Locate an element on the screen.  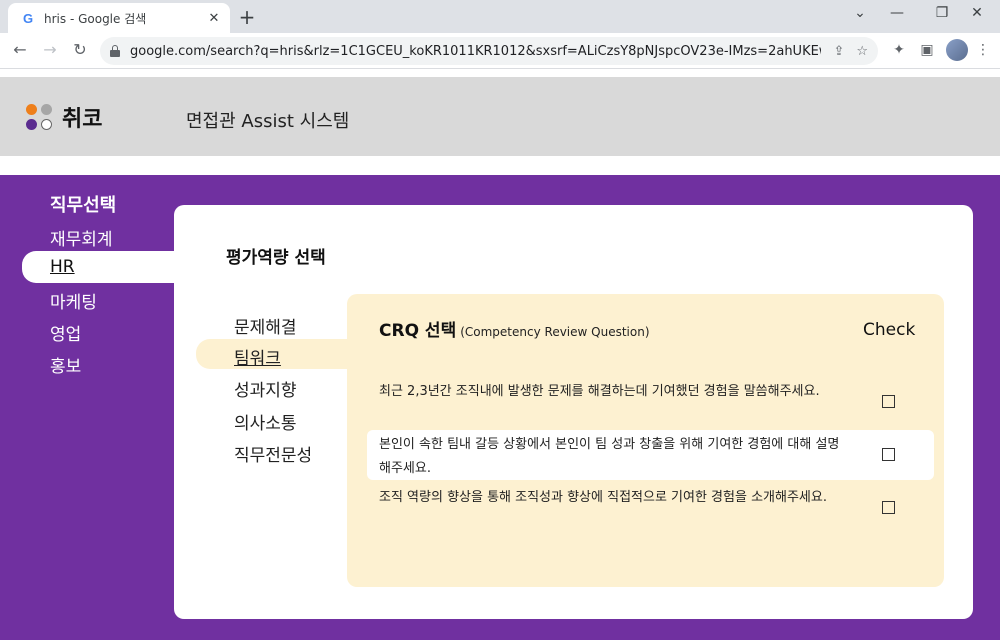
sidebar-heading: 직무선택 is located at coordinates (83, 205).